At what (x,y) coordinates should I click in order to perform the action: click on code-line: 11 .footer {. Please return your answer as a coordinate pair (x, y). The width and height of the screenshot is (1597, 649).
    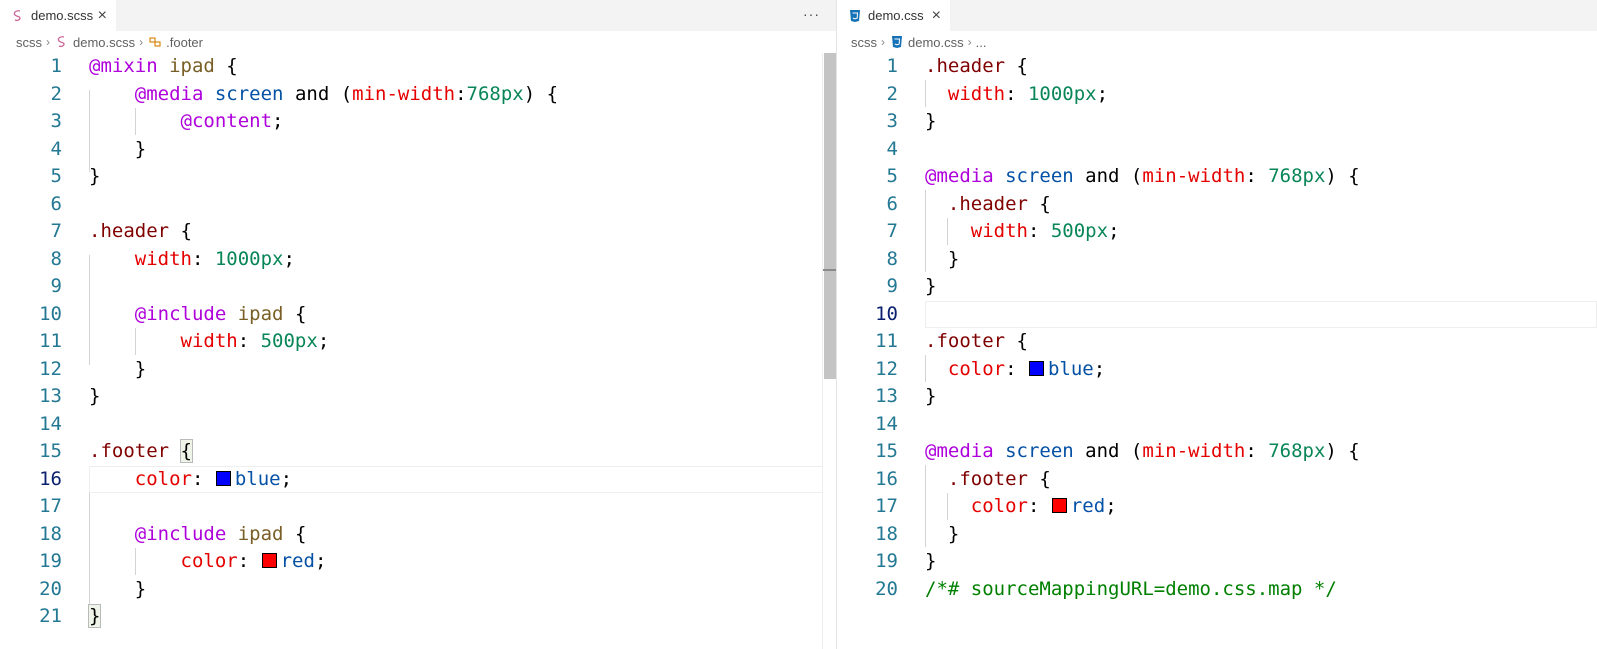
    Looking at the image, I should click on (1217, 342).